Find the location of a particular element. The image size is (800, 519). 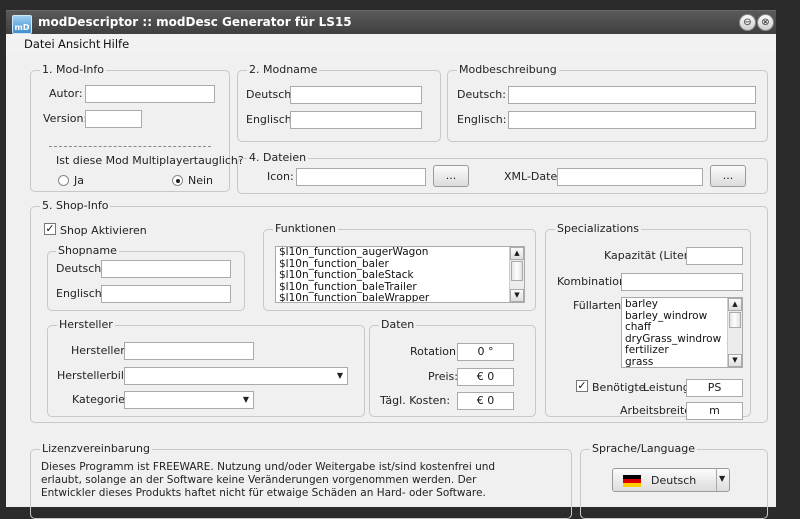

group-lizenz-legend: Lizenzvereinbarung is located at coordinates (96, 448).